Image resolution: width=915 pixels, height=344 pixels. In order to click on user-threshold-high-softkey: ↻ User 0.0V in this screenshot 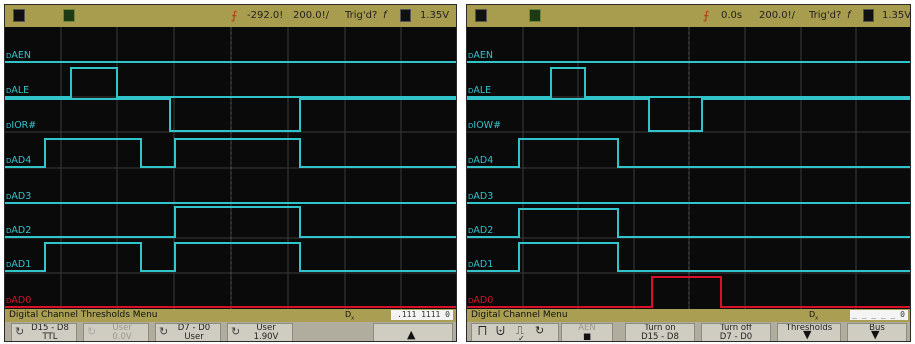, I will do `click(116, 332)`.